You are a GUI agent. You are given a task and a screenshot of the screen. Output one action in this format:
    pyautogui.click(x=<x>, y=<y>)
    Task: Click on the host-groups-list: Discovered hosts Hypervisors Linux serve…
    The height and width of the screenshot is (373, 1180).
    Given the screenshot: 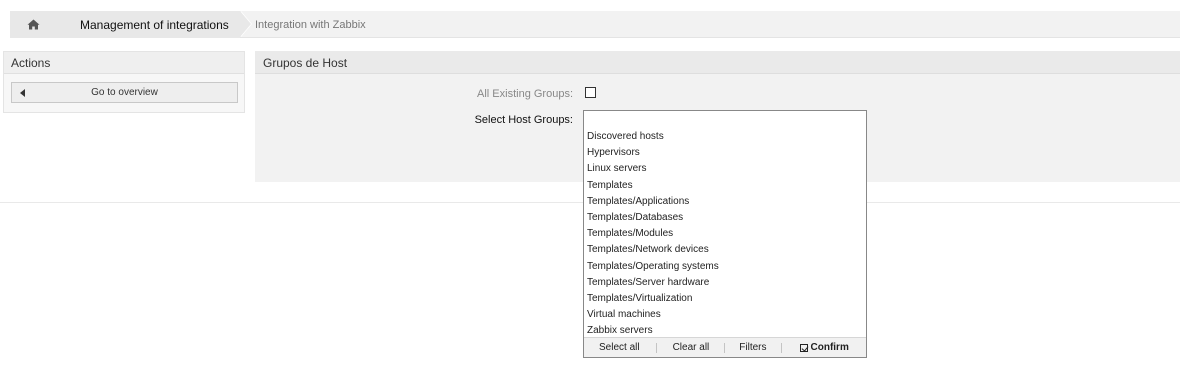 What is the action you would take?
    pyautogui.click(x=725, y=234)
    